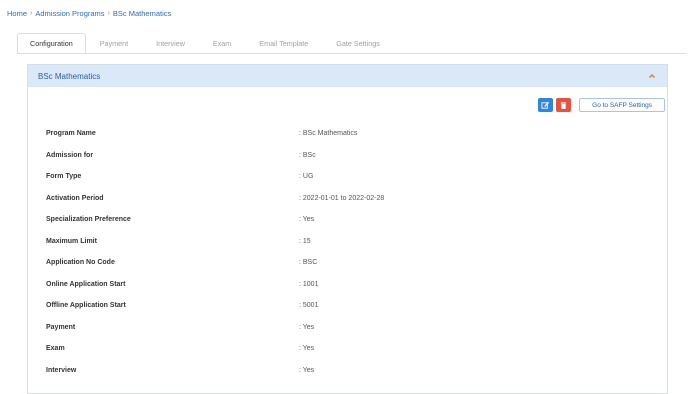 Image resolution: width=696 pixels, height=394 pixels. What do you see at coordinates (222, 43) in the screenshot?
I see `tab-exam: Exam` at bounding box center [222, 43].